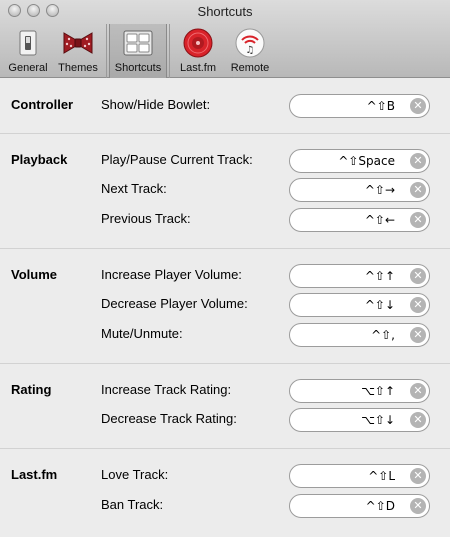  Describe the element at coordinates (379, 276) in the screenshot. I see `shortcut-value: ^⇧↑` at that location.